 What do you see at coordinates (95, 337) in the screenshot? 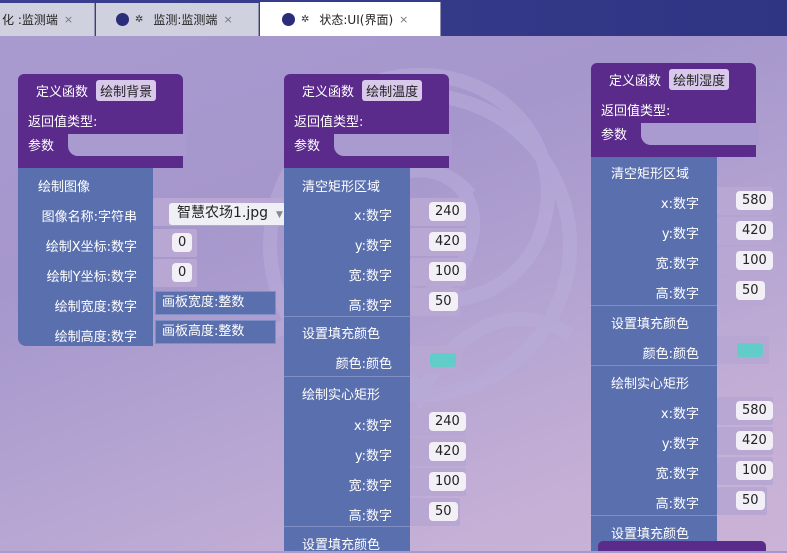
I see `height-label: 绘制高度:数字` at bounding box center [95, 337].